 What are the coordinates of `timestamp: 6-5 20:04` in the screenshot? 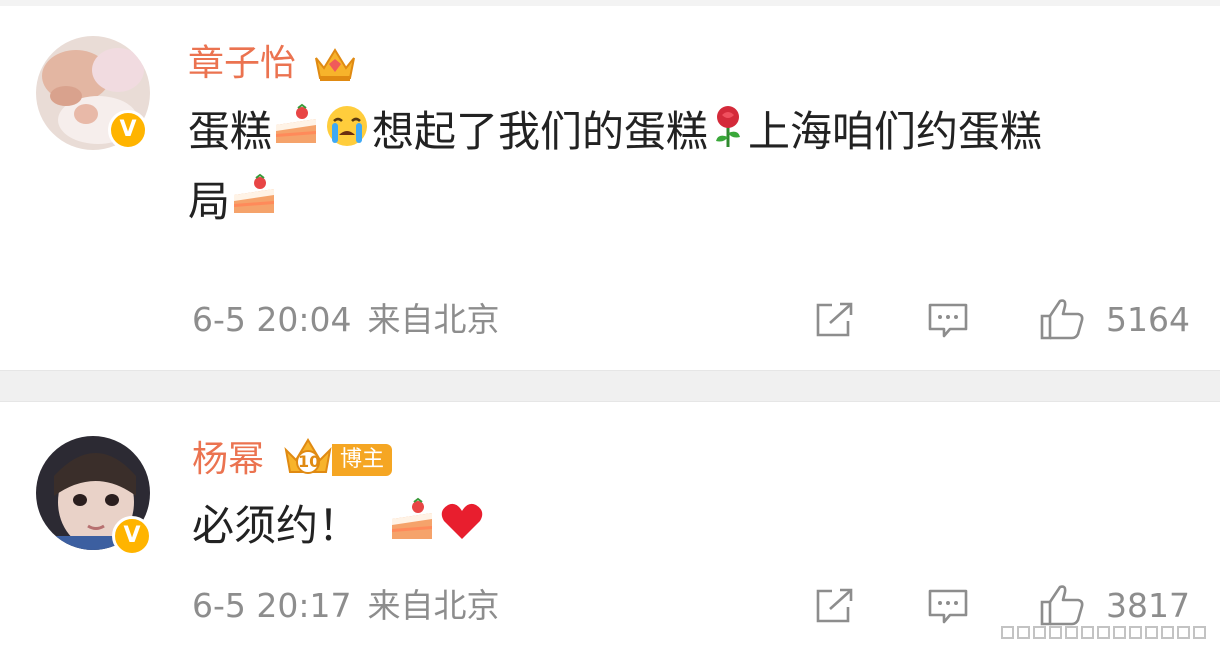 It's located at (272, 319).